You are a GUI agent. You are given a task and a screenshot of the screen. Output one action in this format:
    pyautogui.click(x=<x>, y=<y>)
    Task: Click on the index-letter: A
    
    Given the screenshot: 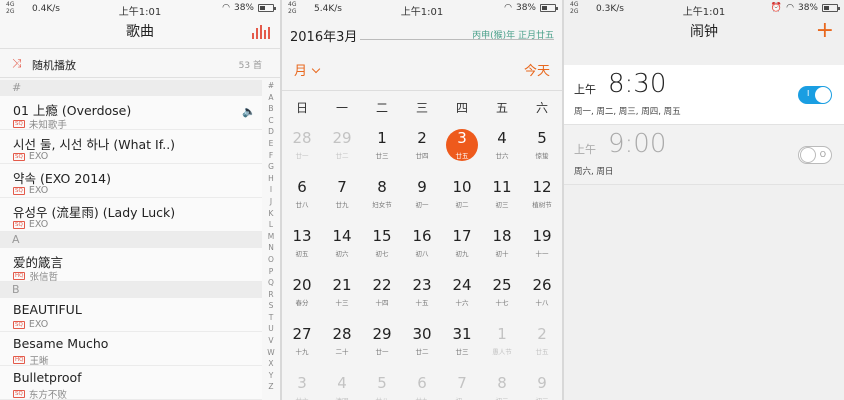 What is the action you would take?
    pyautogui.click(x=270, y=98)
    